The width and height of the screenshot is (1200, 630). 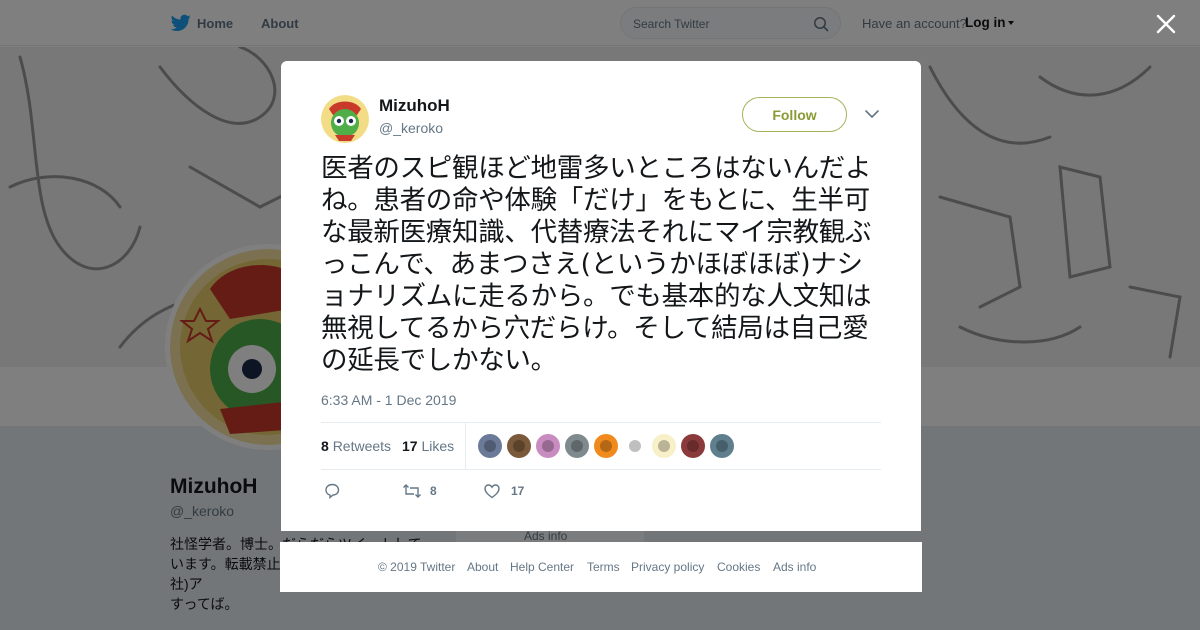 I want to click on like-stat: 17 Likes, so click(x=428, y=446).